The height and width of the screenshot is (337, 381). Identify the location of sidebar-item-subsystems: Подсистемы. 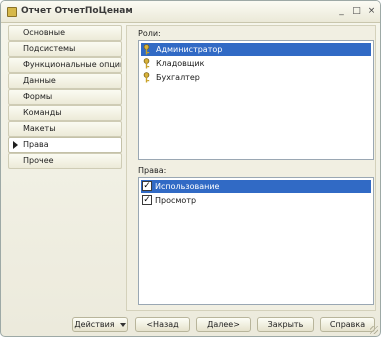
(65, 49).